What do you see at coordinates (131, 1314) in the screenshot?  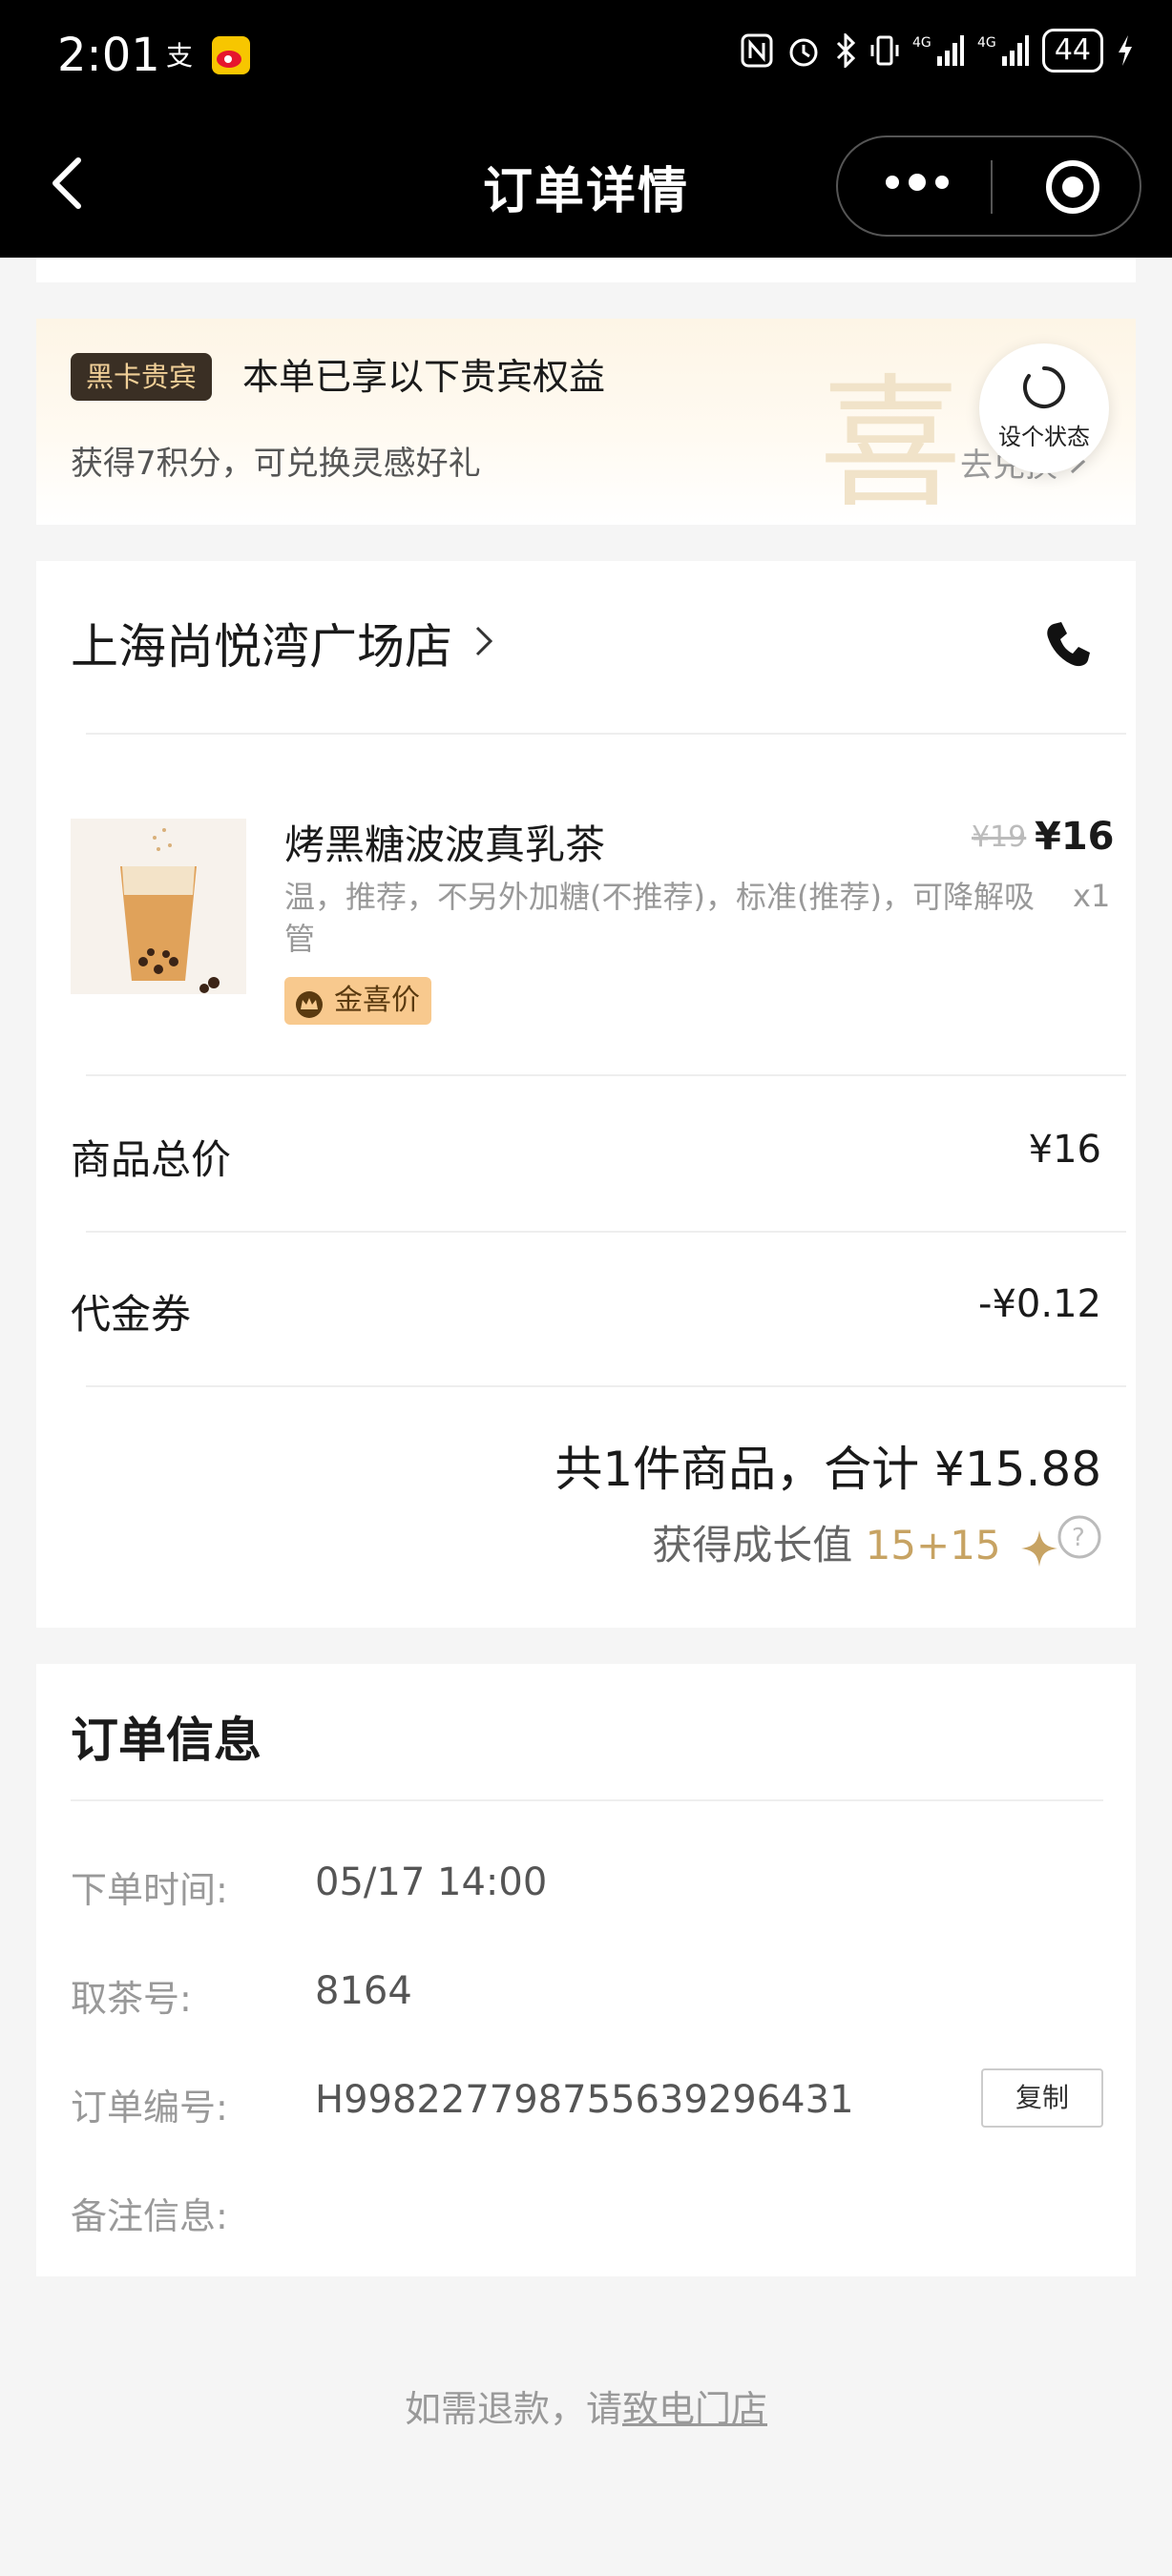 I see `voucher-label: 代金券` at bounding box center [131, 1314].